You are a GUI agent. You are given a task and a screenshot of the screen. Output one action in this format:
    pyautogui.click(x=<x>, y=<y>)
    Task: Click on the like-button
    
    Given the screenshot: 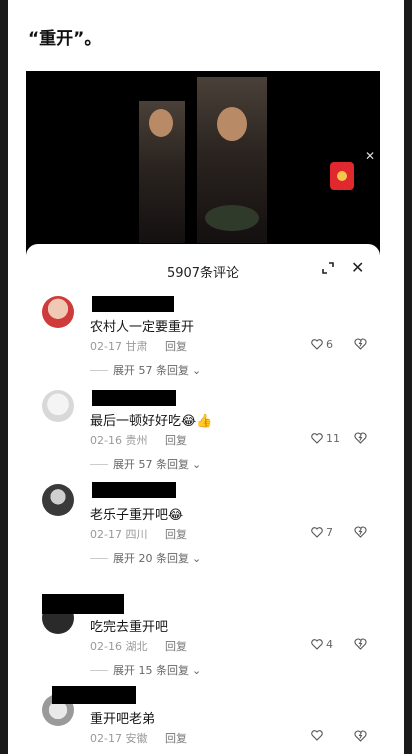 What is the action you would take?
    pyautogui.click(x=318, y=735)
    